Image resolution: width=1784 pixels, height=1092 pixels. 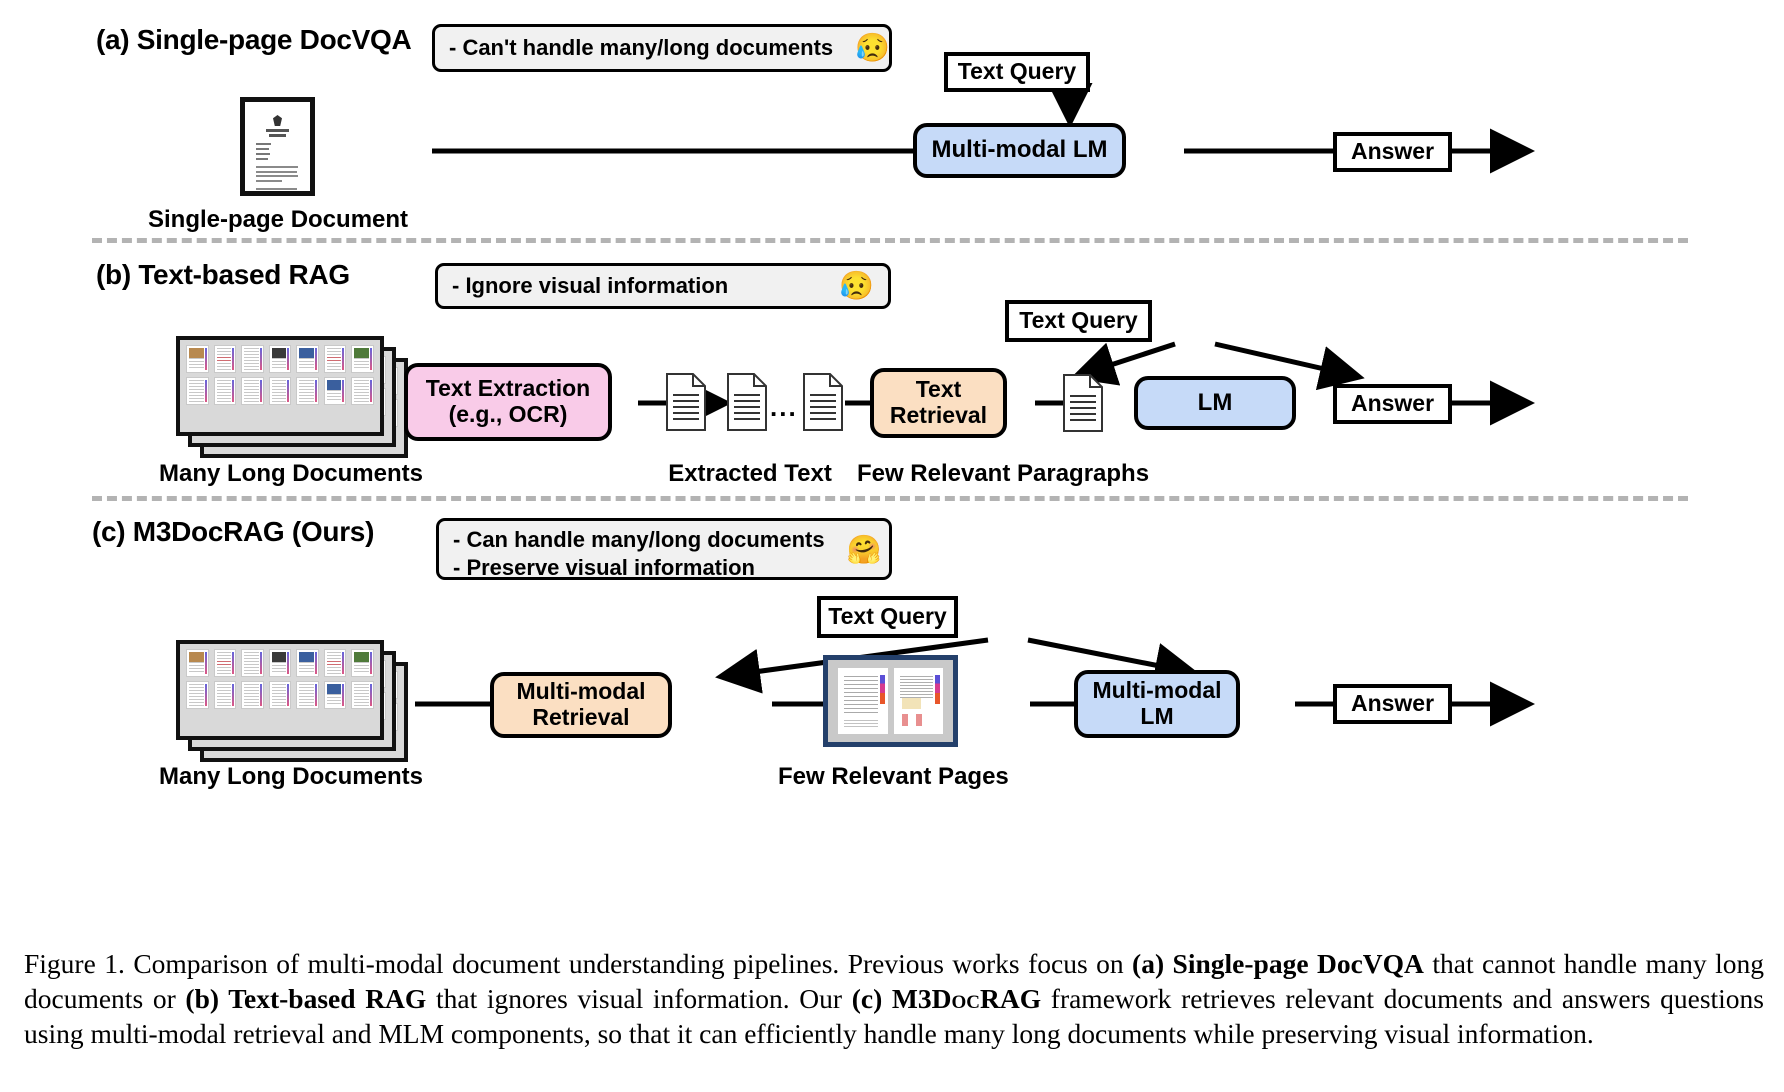 I want to click on text-retrieval-node: Text Retrieval, so click(x=938, y=403).